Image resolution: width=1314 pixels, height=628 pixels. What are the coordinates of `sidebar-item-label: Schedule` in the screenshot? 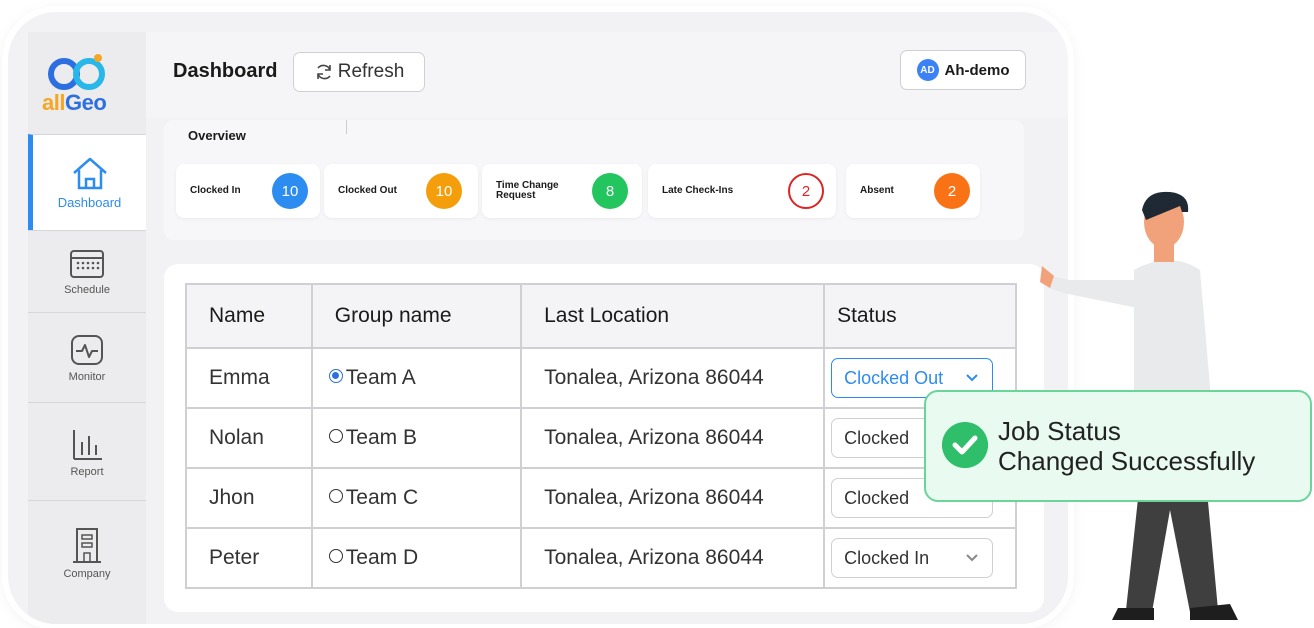 It's located at (87, 289).